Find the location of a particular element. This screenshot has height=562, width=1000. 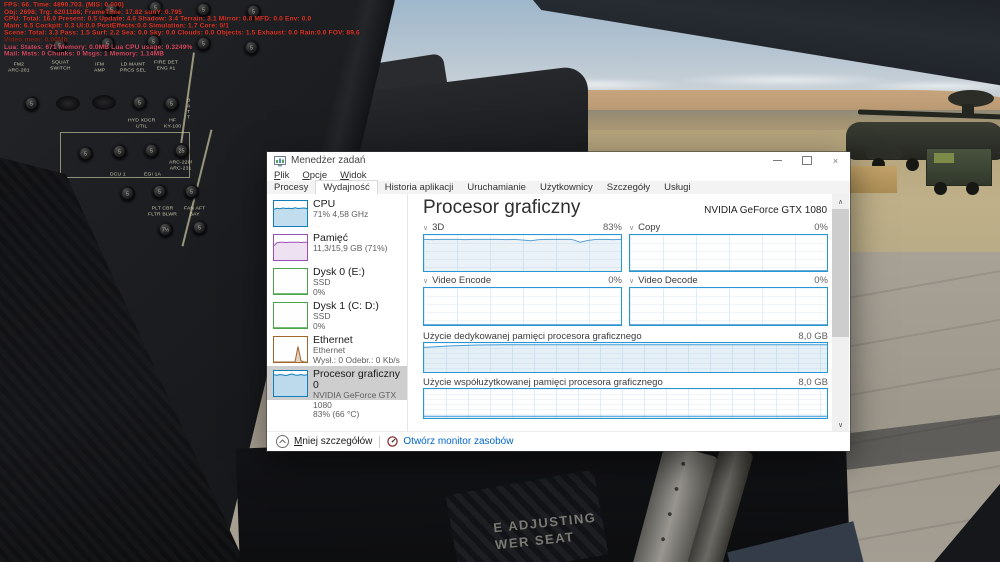

vertical-scrollbar: ∧ ∨ is located at coordinates (840, 313).